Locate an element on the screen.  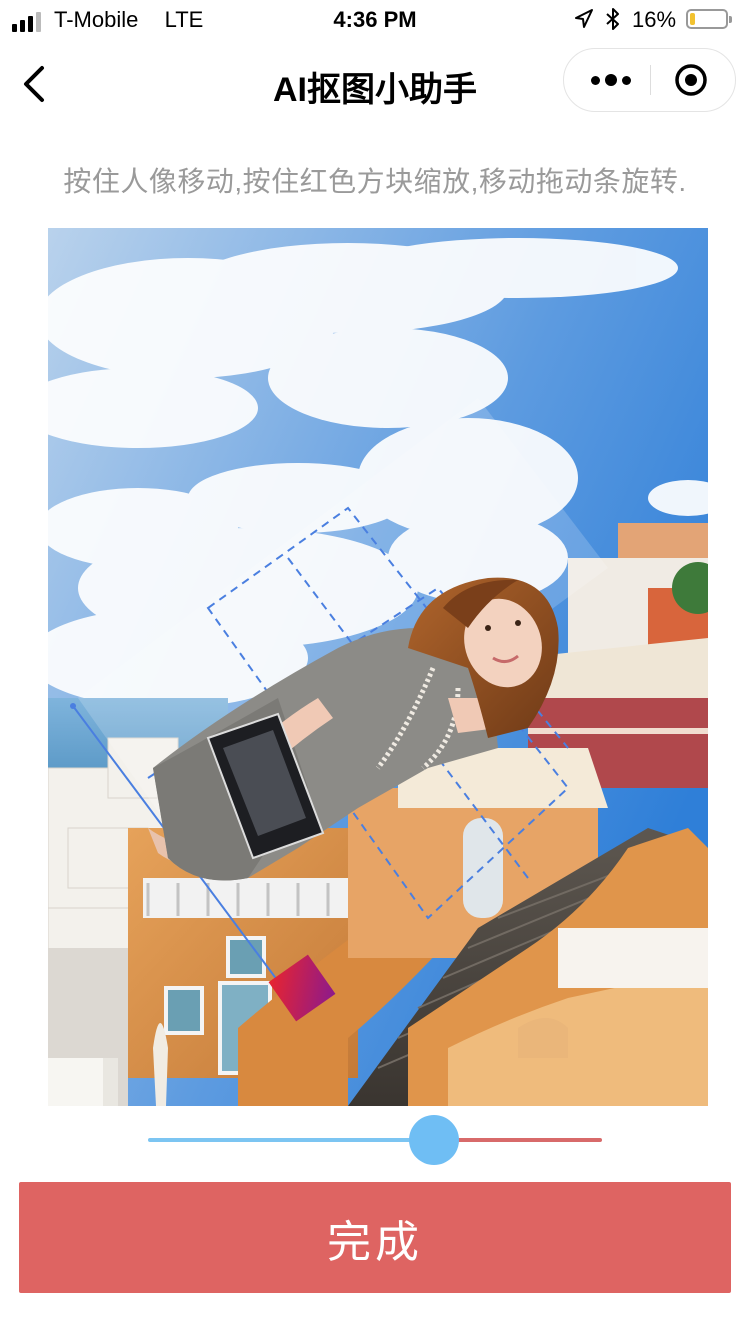
more-dots-icon is located at coordinates (611, 80).